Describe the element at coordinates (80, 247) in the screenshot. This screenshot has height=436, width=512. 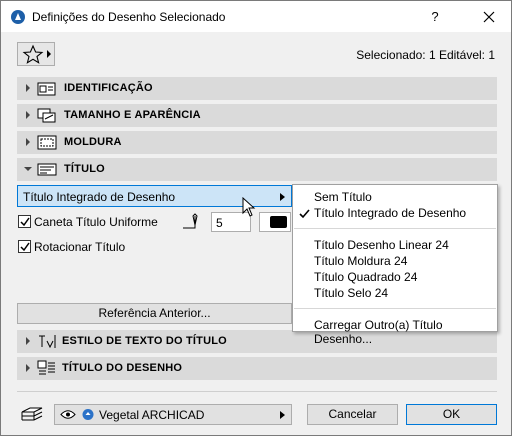
I see `rotate-title-label: Rotacionar Título` at that location.